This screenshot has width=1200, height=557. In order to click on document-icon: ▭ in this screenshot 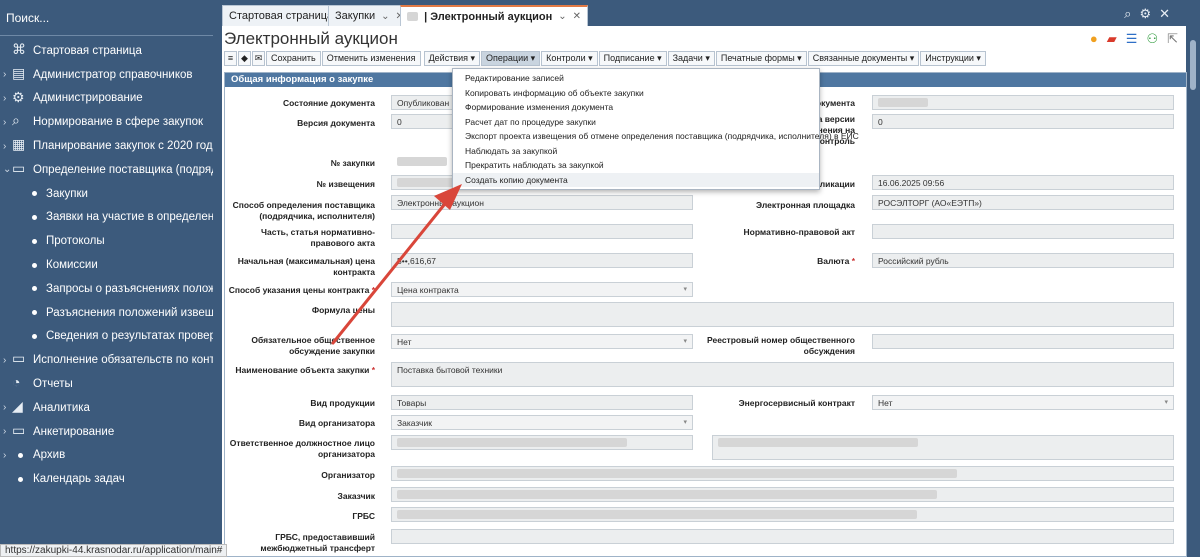, I will do `click(19, 167)`.